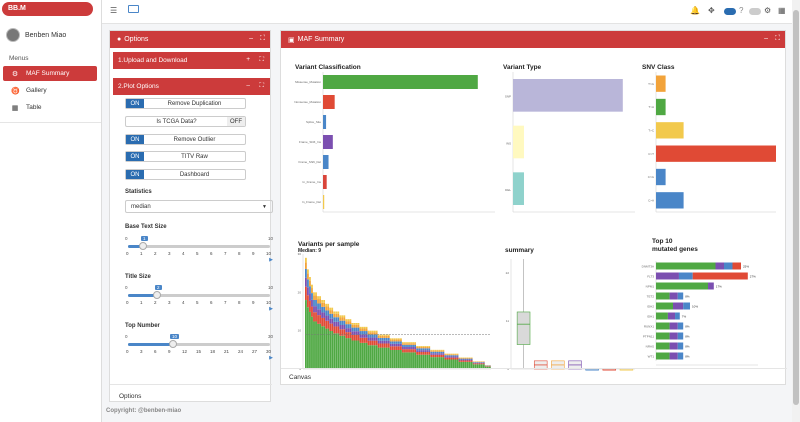  What do you see at coordinates (767, 10) in the screenshot?
I see `gear-icon: ⚙` at bounding box center [767, 10].